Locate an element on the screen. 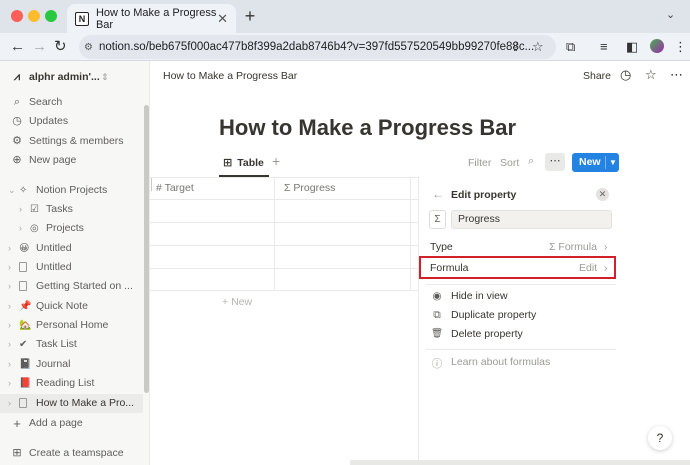 This screenshot has height=465, width=690. maximize-window-icon is located at coordinates (51, 16).